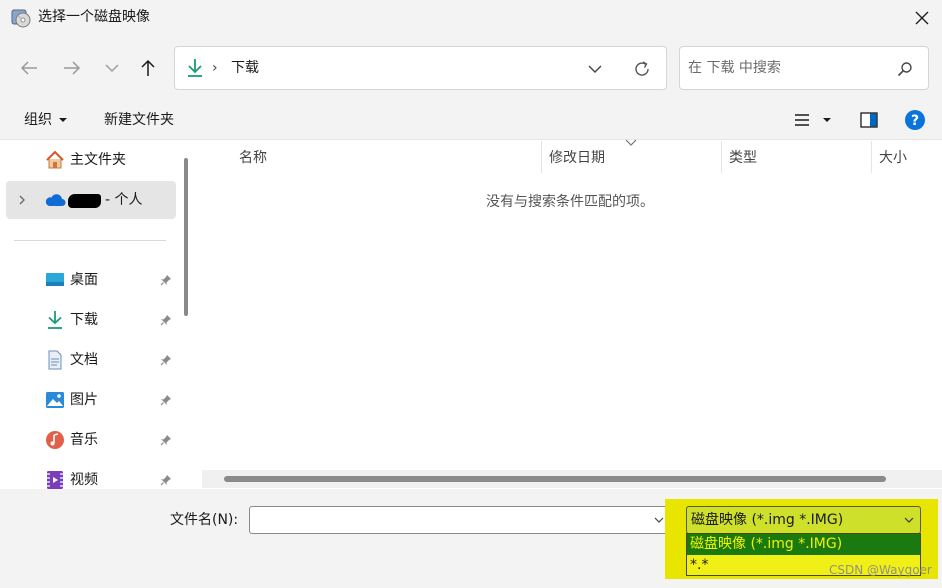 The image size is (942, 588). Describe the element at coordinates (783, 68) in the screenshot. I see `search-input` at that location.